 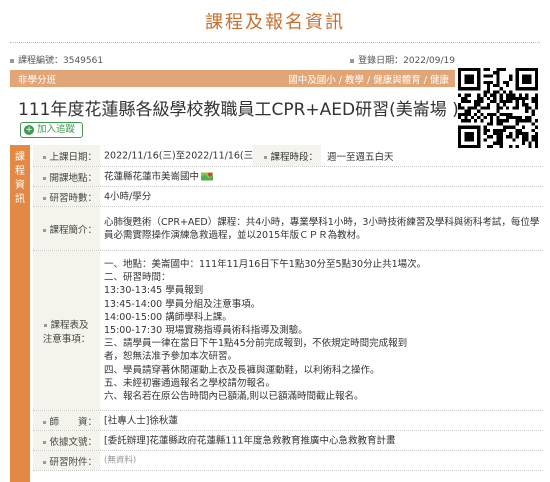 I want to click on date-label-cell: 上課日期：, so click(x=66, y=155).